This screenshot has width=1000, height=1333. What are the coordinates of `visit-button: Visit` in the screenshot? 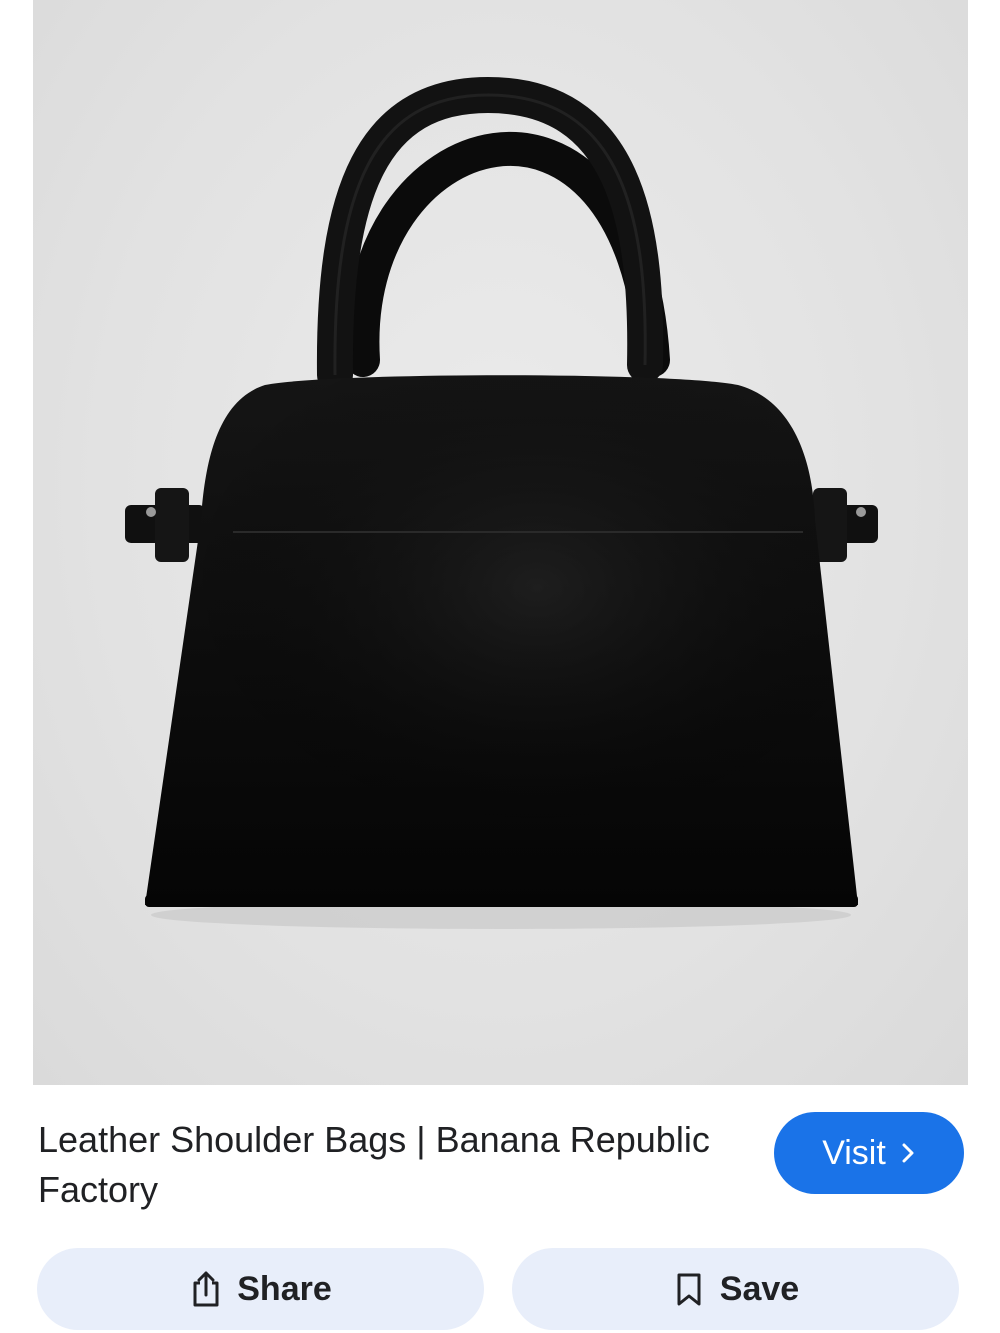 It's located at (869, 1153).